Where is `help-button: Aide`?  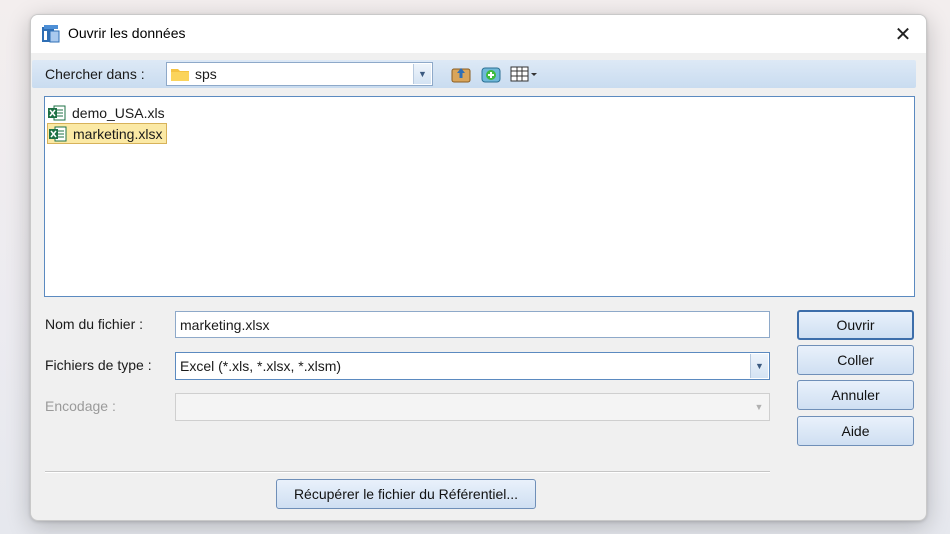
help-button: Aide is located at coordinates (855, 431).